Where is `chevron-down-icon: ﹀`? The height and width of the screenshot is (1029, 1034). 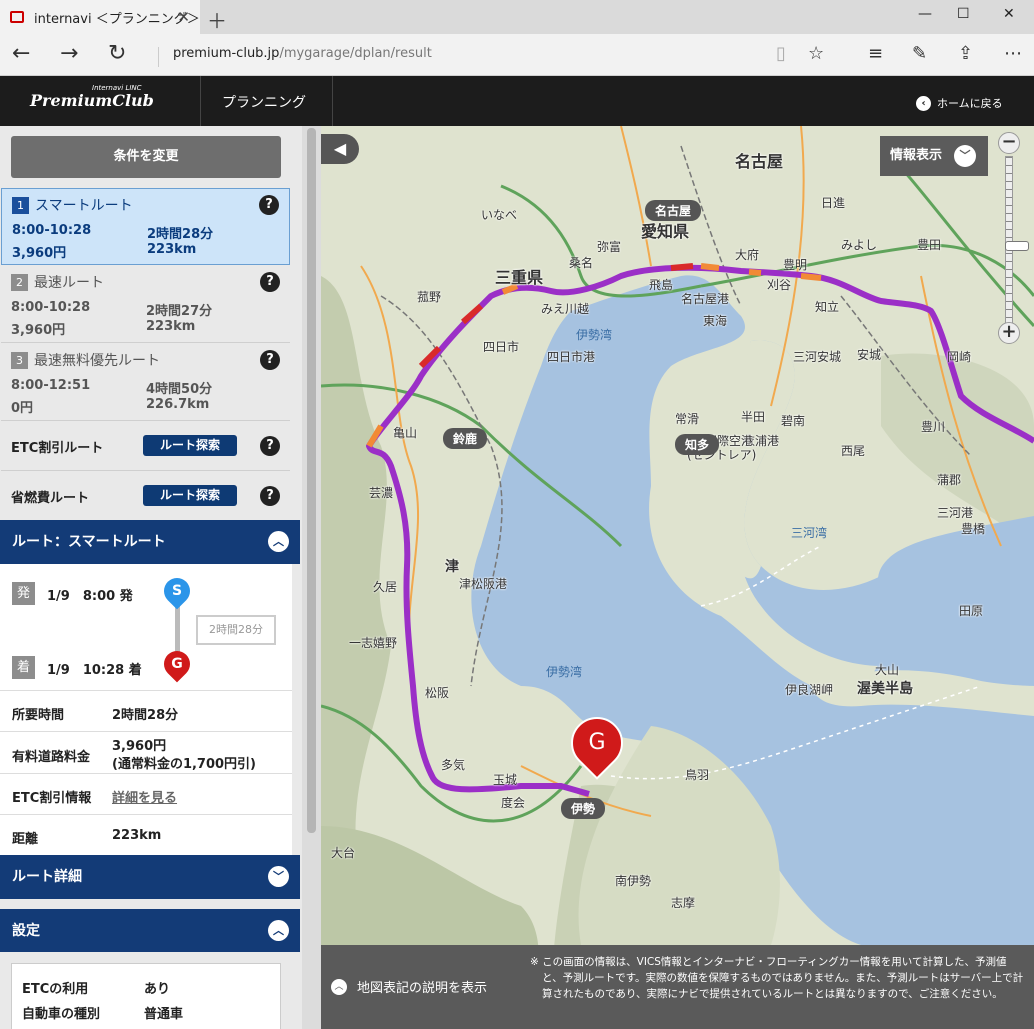 chevron-down-icon: ﹀ is located at coordinates (278, 876).